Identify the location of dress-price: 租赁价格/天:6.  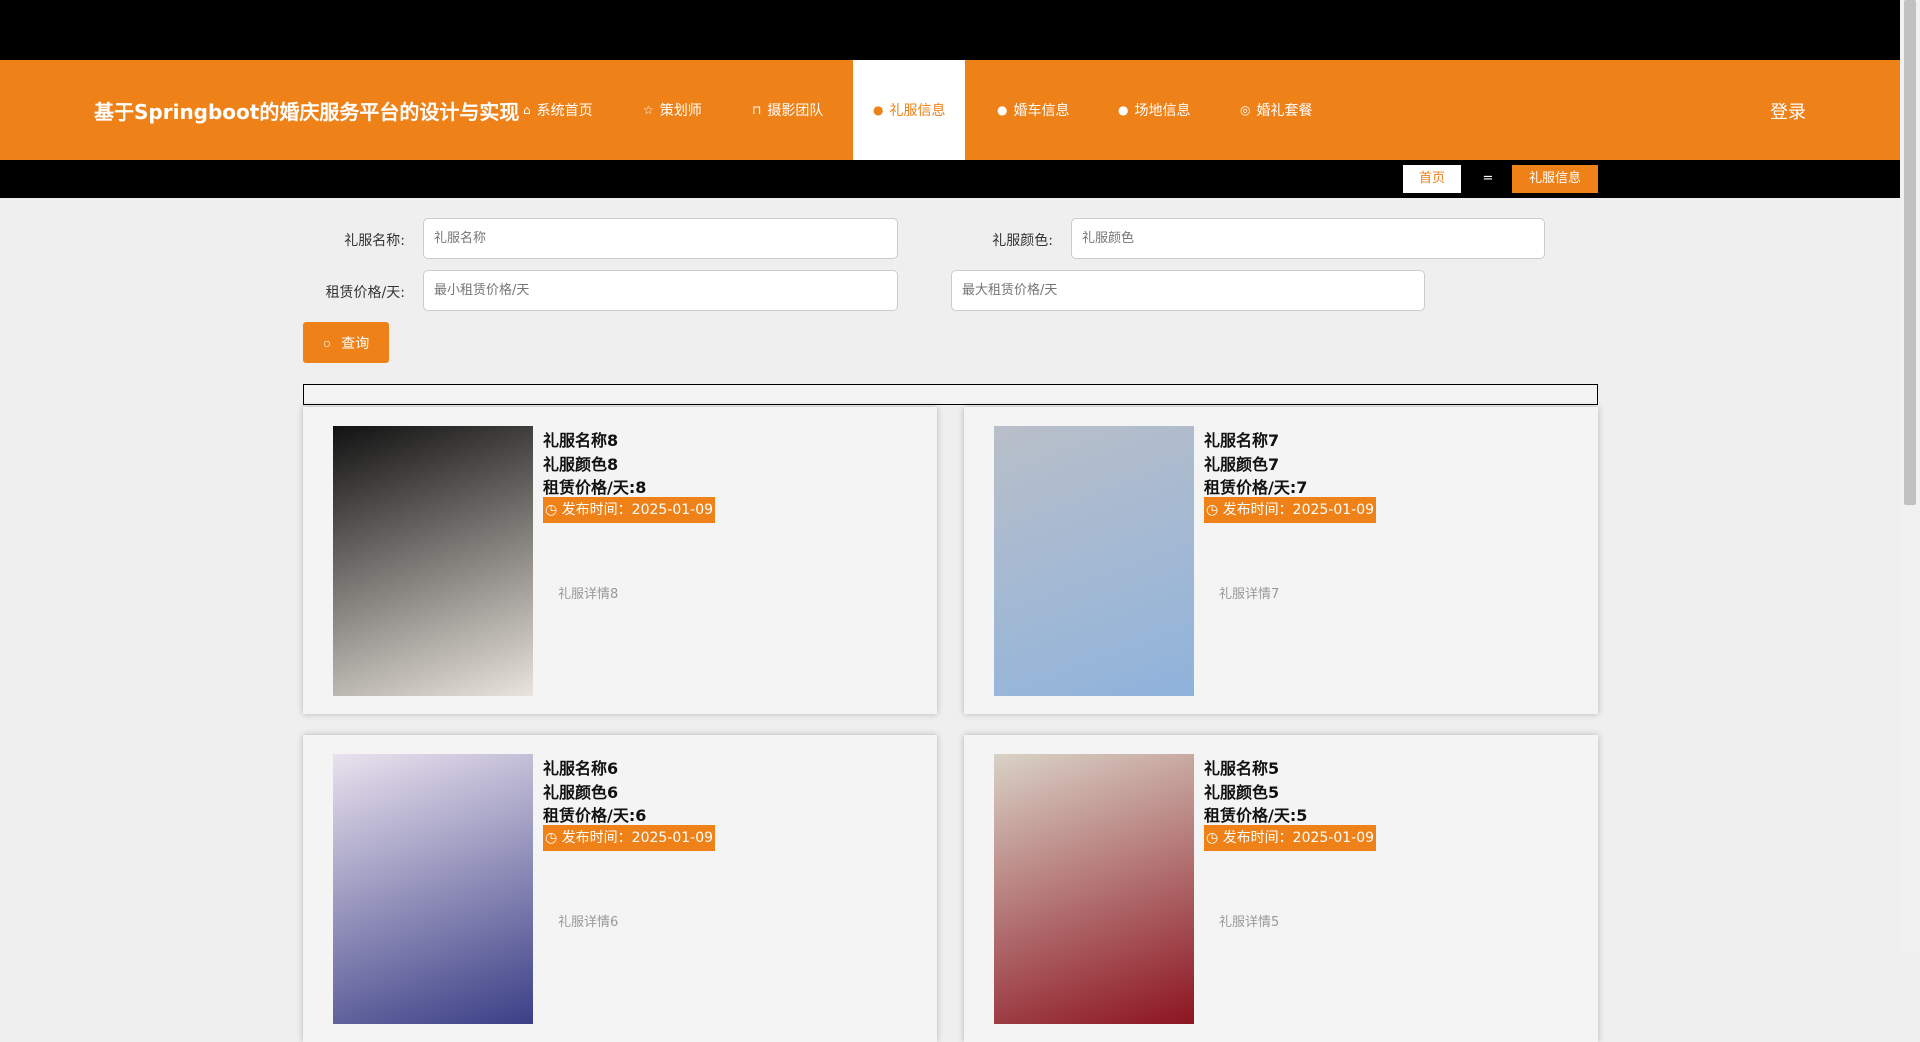
(595, 815).